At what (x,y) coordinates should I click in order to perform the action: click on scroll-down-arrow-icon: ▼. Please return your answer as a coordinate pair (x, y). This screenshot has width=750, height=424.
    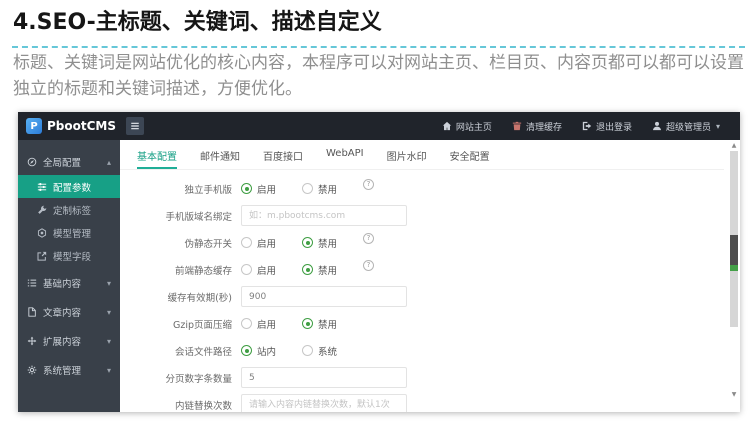
    Looking at the image, I should click on (734, 395).